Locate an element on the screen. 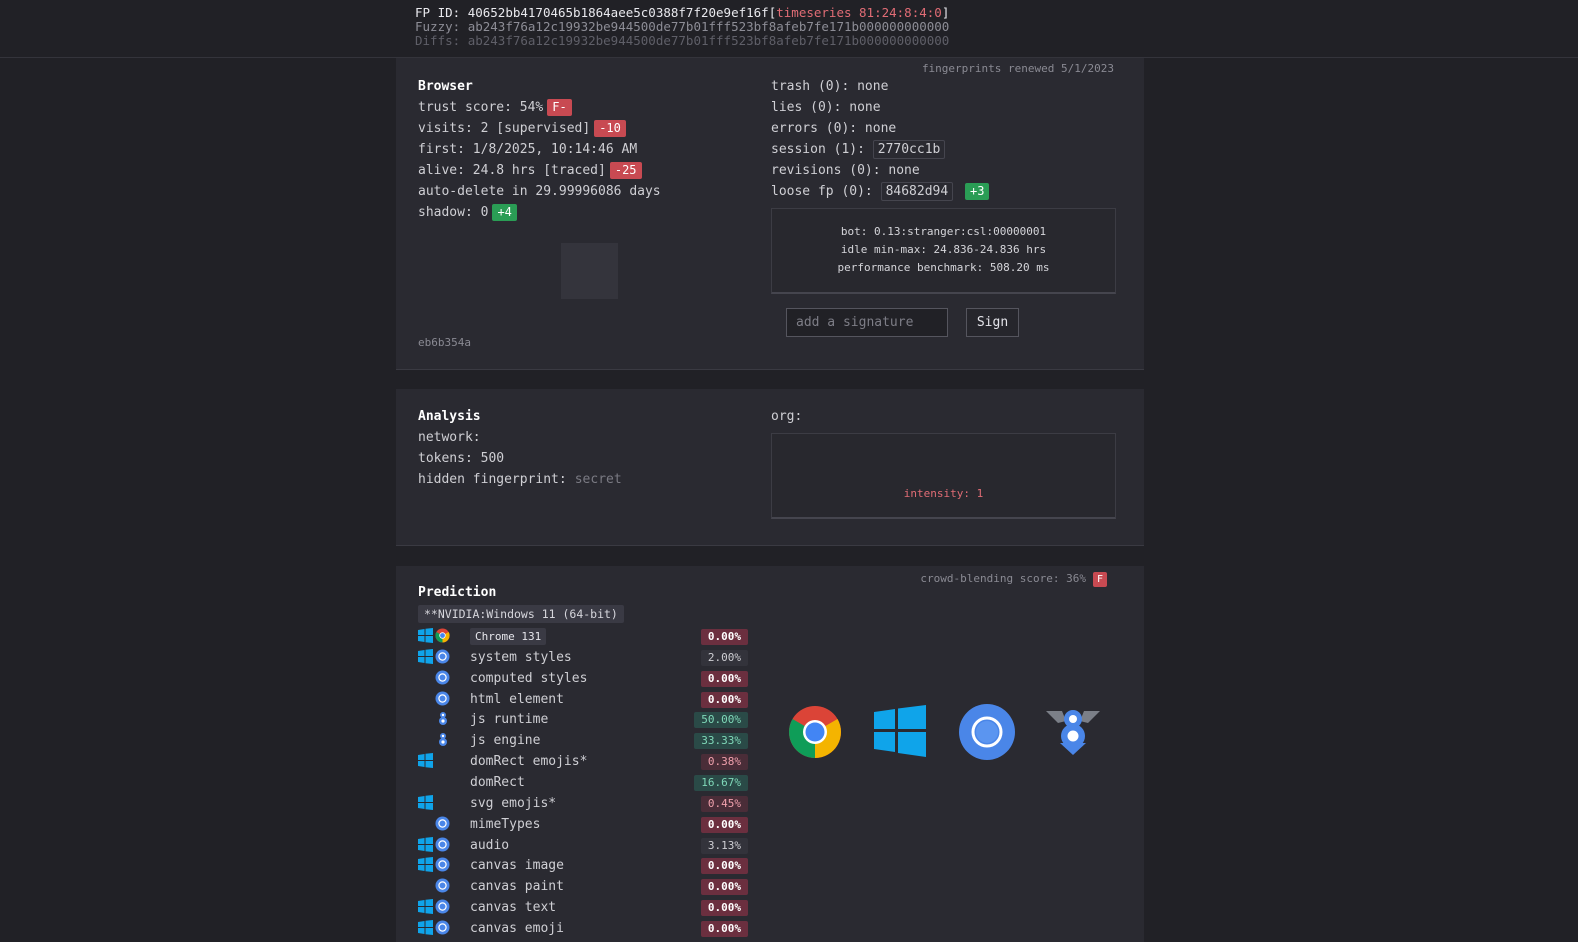  sign-button: Sign is located at coordinates (992, 322).